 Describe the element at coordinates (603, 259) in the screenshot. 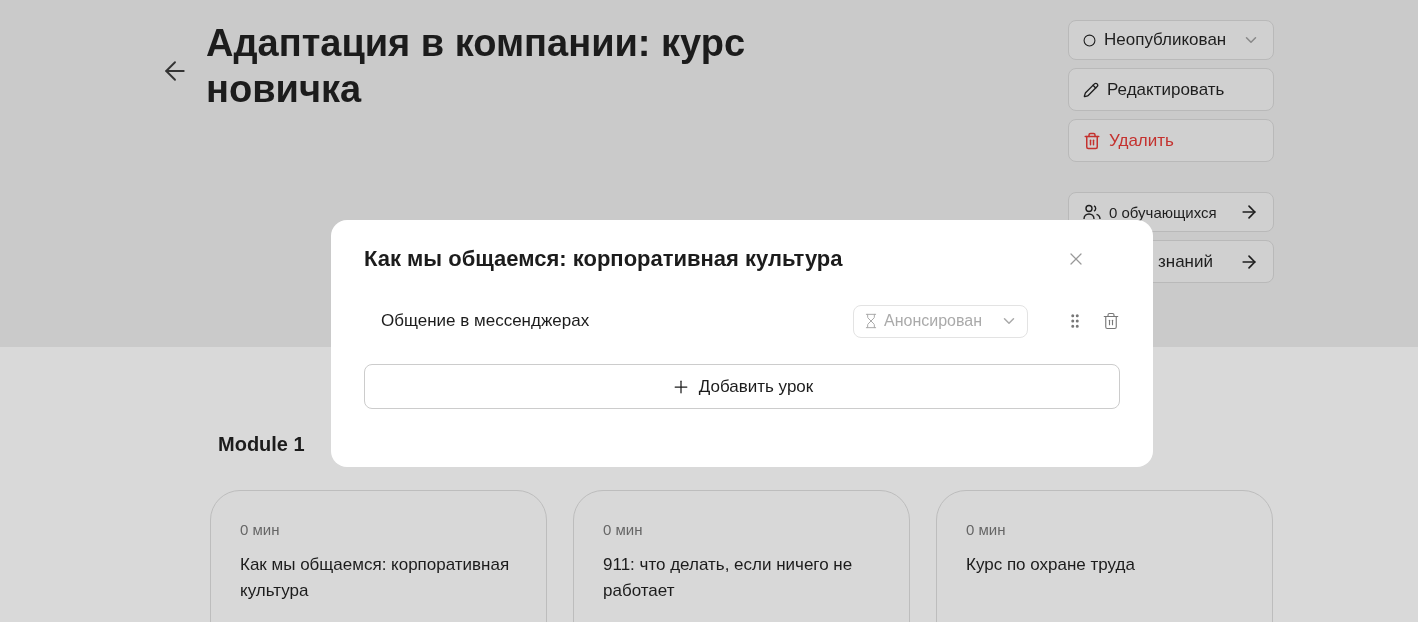

I see `dialog-title: Как мы общаемся: корпоративная культура` at that location.